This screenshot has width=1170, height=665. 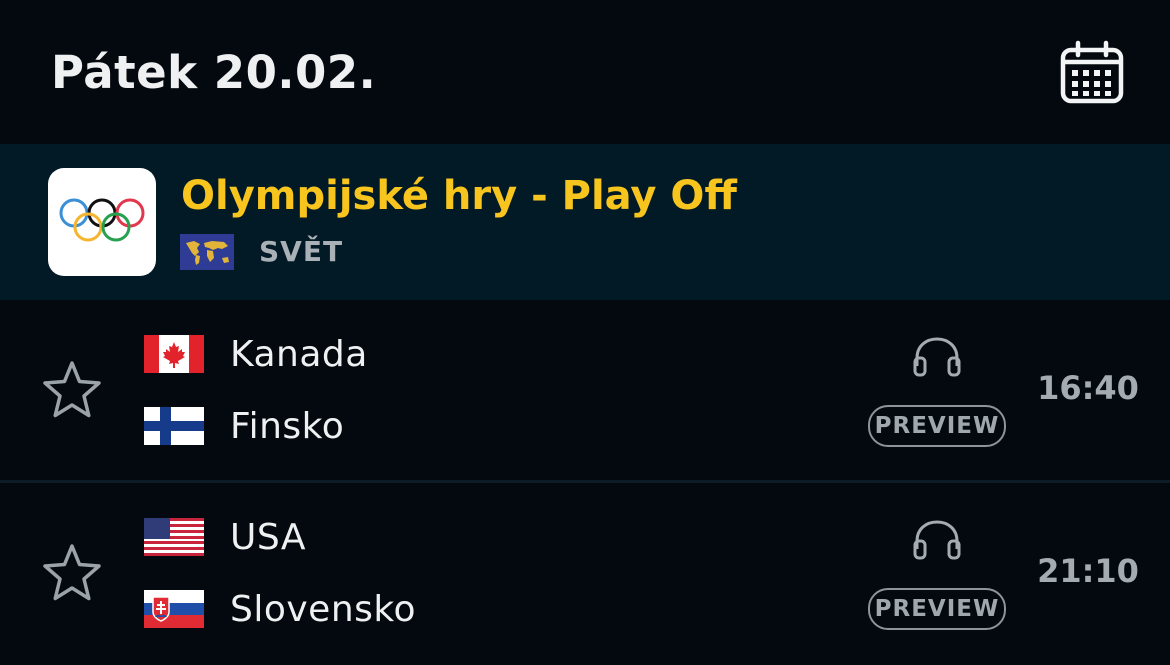 I want to click on usa-flag-icon, so click(x=174, y=537).